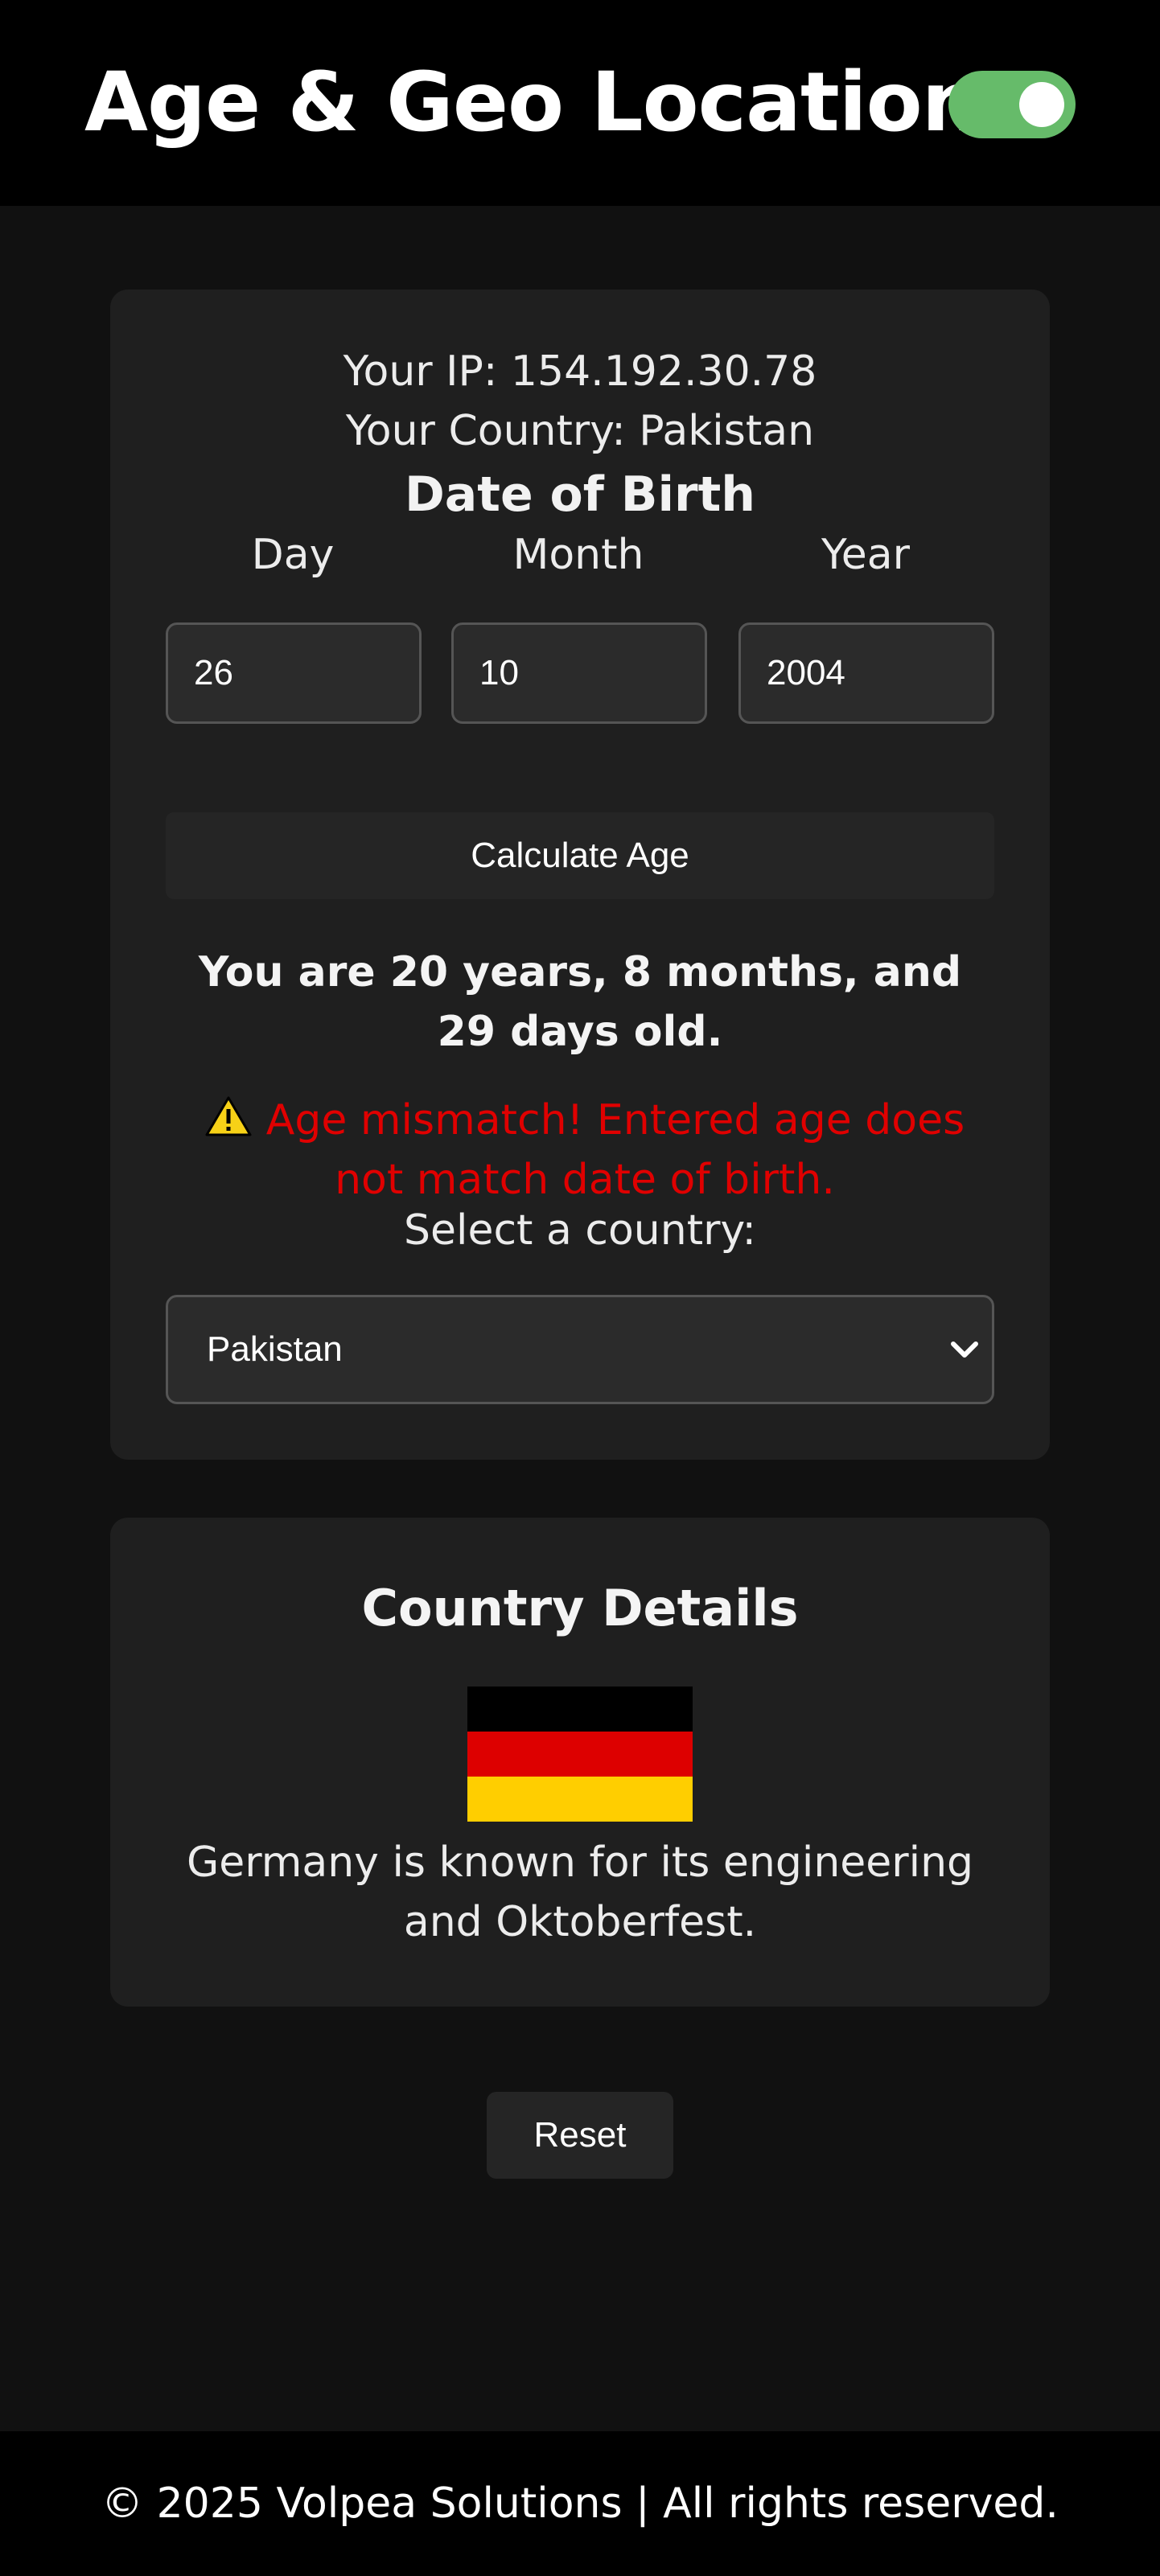 This screenshot has width=1160, height=2576. I want to click on year-input: 2004, so click(866, 673).